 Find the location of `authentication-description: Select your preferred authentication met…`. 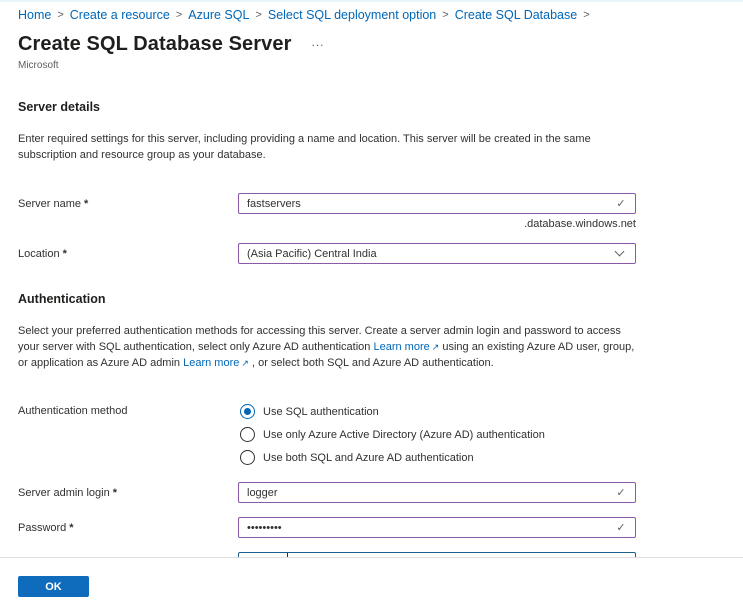

authentication-description: Select your preferred authentication met… is located at coordinates (328, 347).